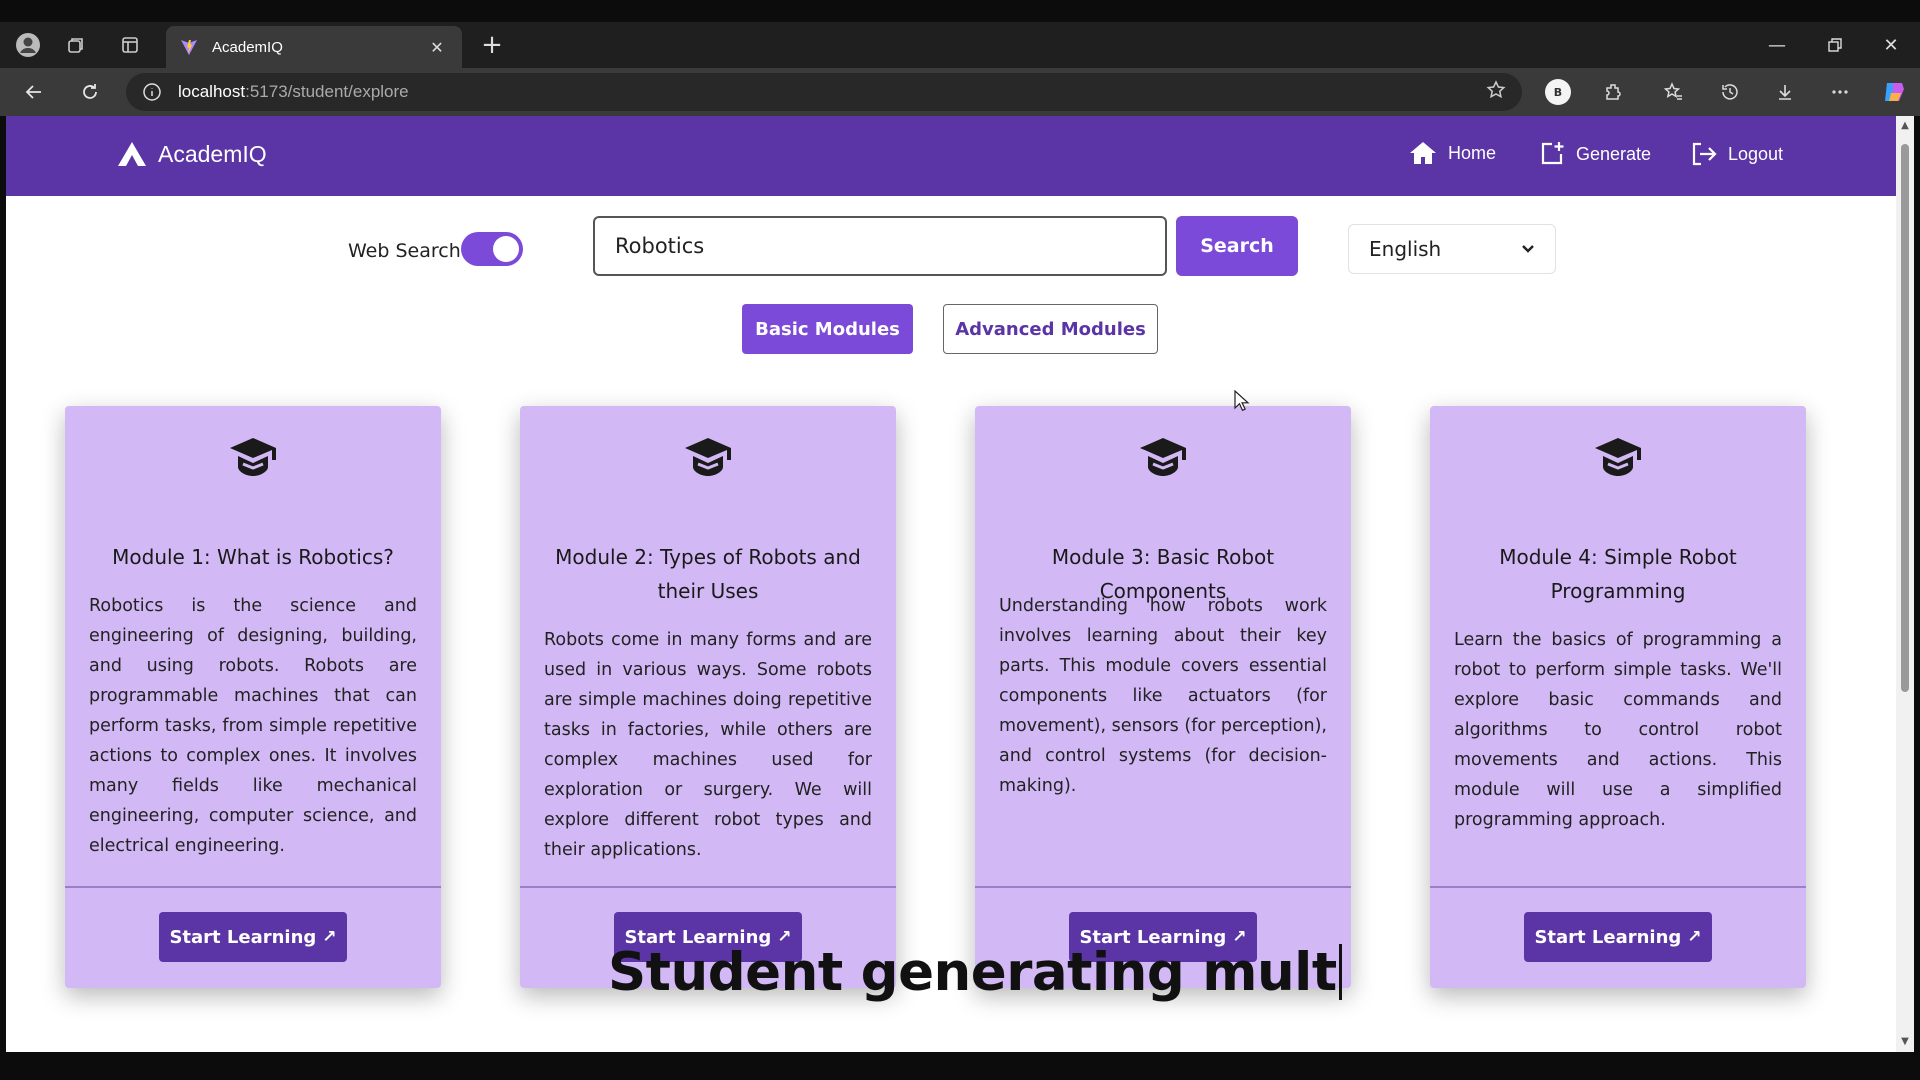 The width and height of the screenshot is (1920, 1080). What do you see at coordinates (1242, 401) in the screenshot?
I see `mouse-cursor-icon` at bounding box center [1242, 401].